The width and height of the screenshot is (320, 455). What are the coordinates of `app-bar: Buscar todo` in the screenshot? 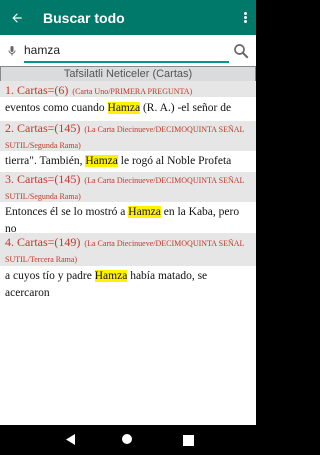 It's located at (128, 17).